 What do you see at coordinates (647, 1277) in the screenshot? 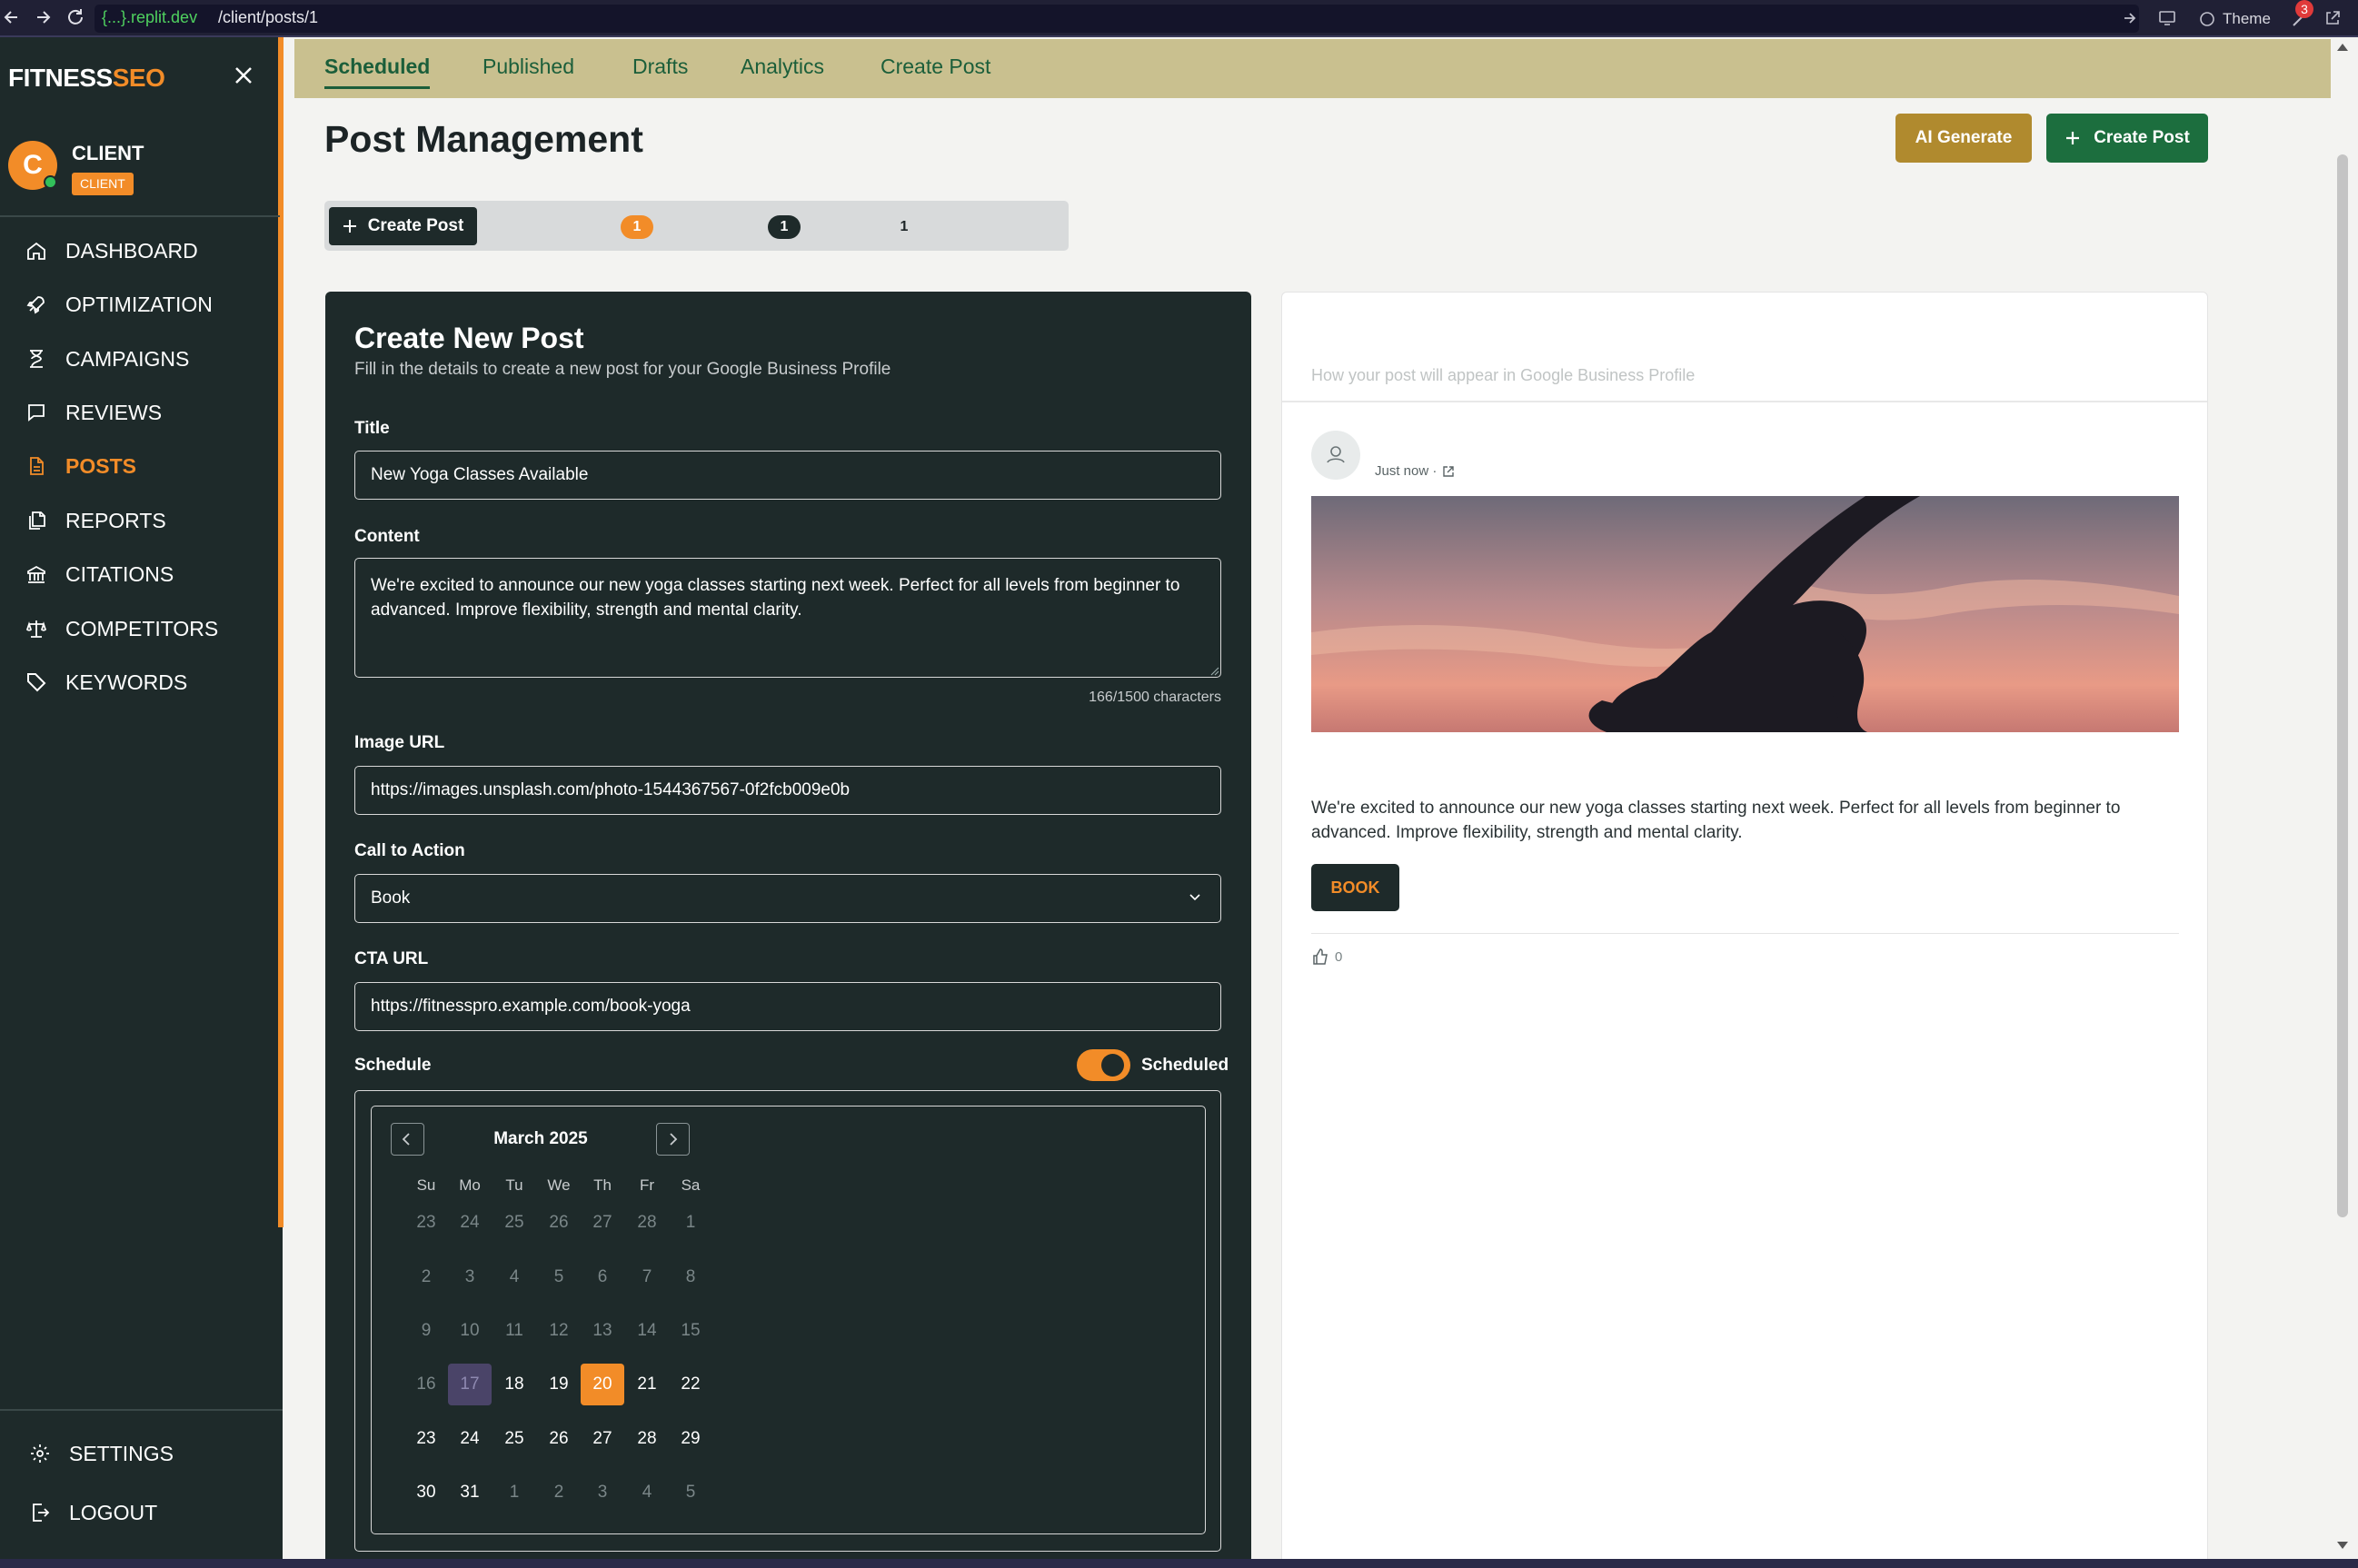
I see `calendar-day: 7` at bounding box center [647, 1277].